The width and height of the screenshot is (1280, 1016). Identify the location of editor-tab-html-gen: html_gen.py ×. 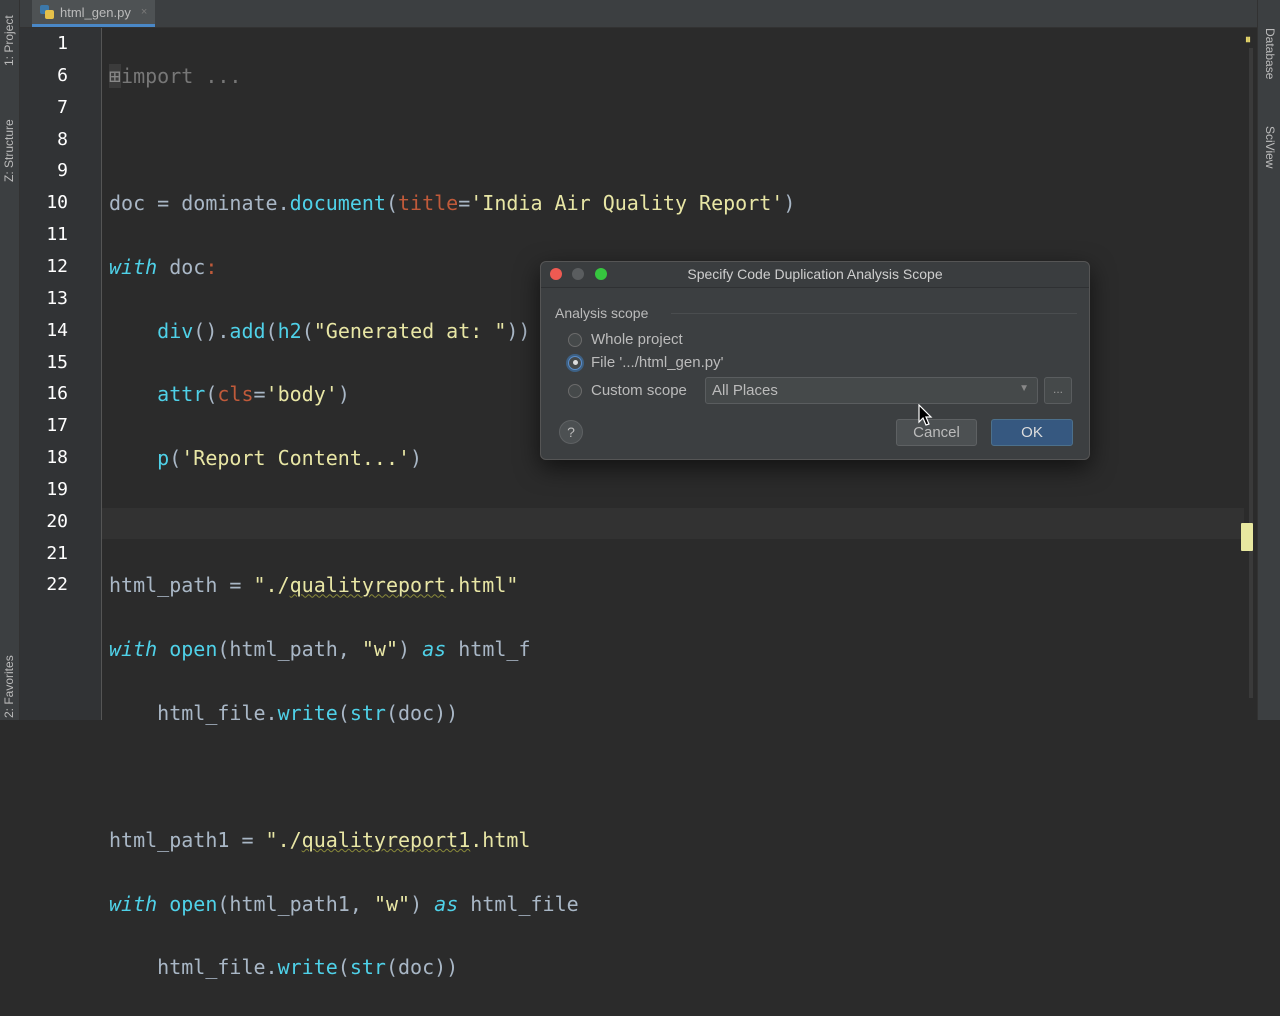
(94, 13).